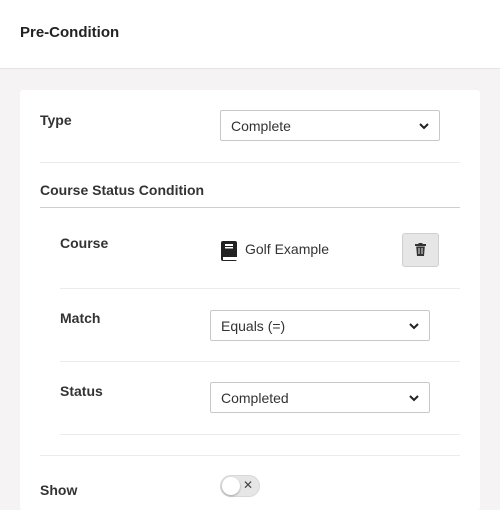 The image size is (500, 510). What do you see at coordinates (122, 190) in the screenshot?
I see `section-title: Course Status Condition` at bounding box center [122, 190].